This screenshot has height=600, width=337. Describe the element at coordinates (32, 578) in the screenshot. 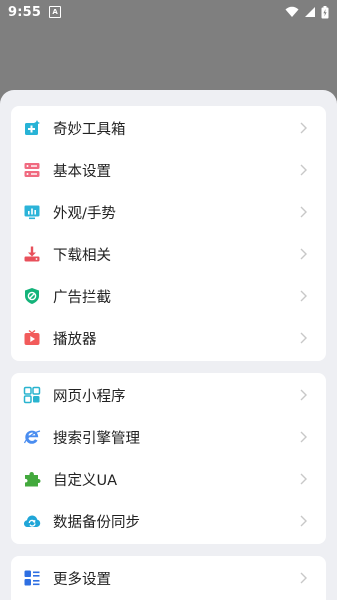

I see `more-settings-icon` at that location.